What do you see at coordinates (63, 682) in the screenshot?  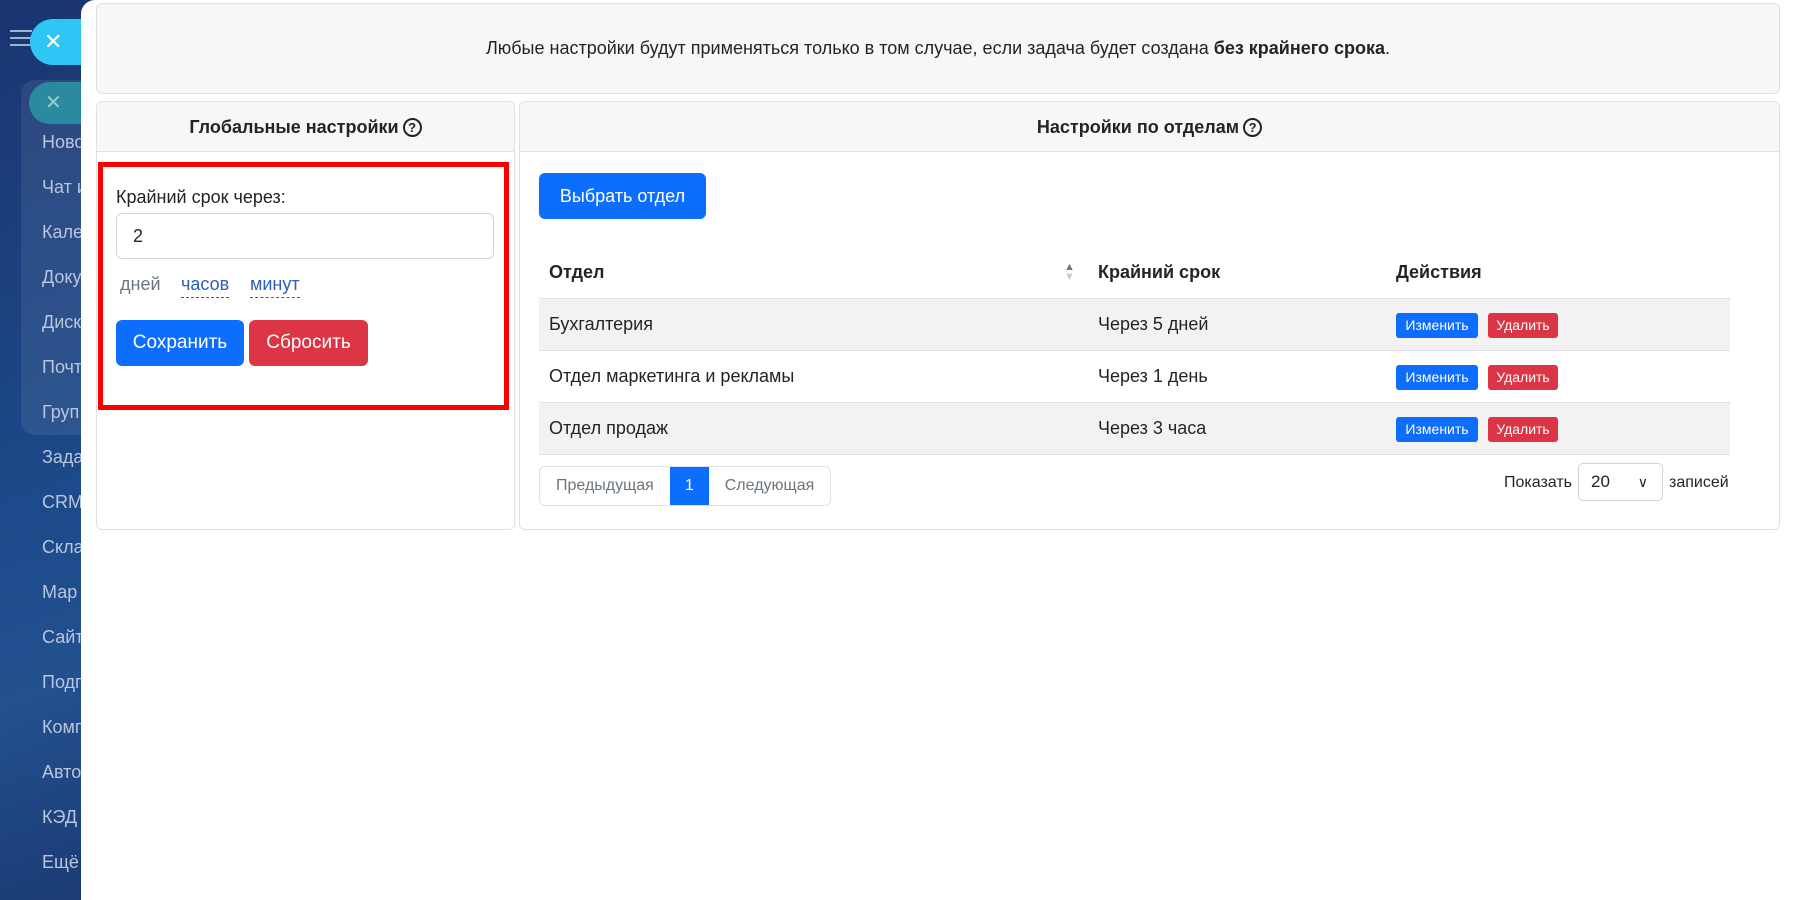 I see `sidebar-item: Подп` at bounding box center [63, 682].